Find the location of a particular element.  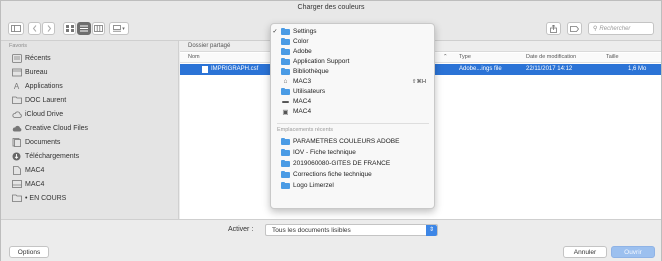

sidebar-item-doc-laurent: DOC Laurent is located at coordinates (38, 100).